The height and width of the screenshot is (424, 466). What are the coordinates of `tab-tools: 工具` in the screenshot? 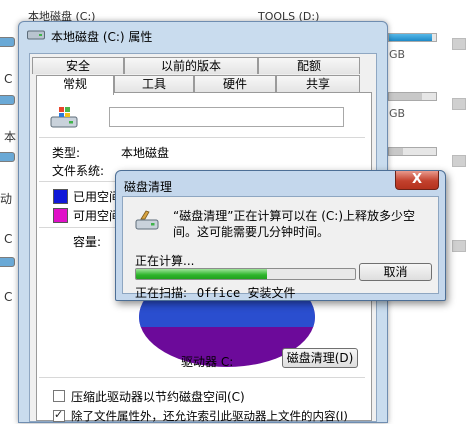 It's located at (154, 83).